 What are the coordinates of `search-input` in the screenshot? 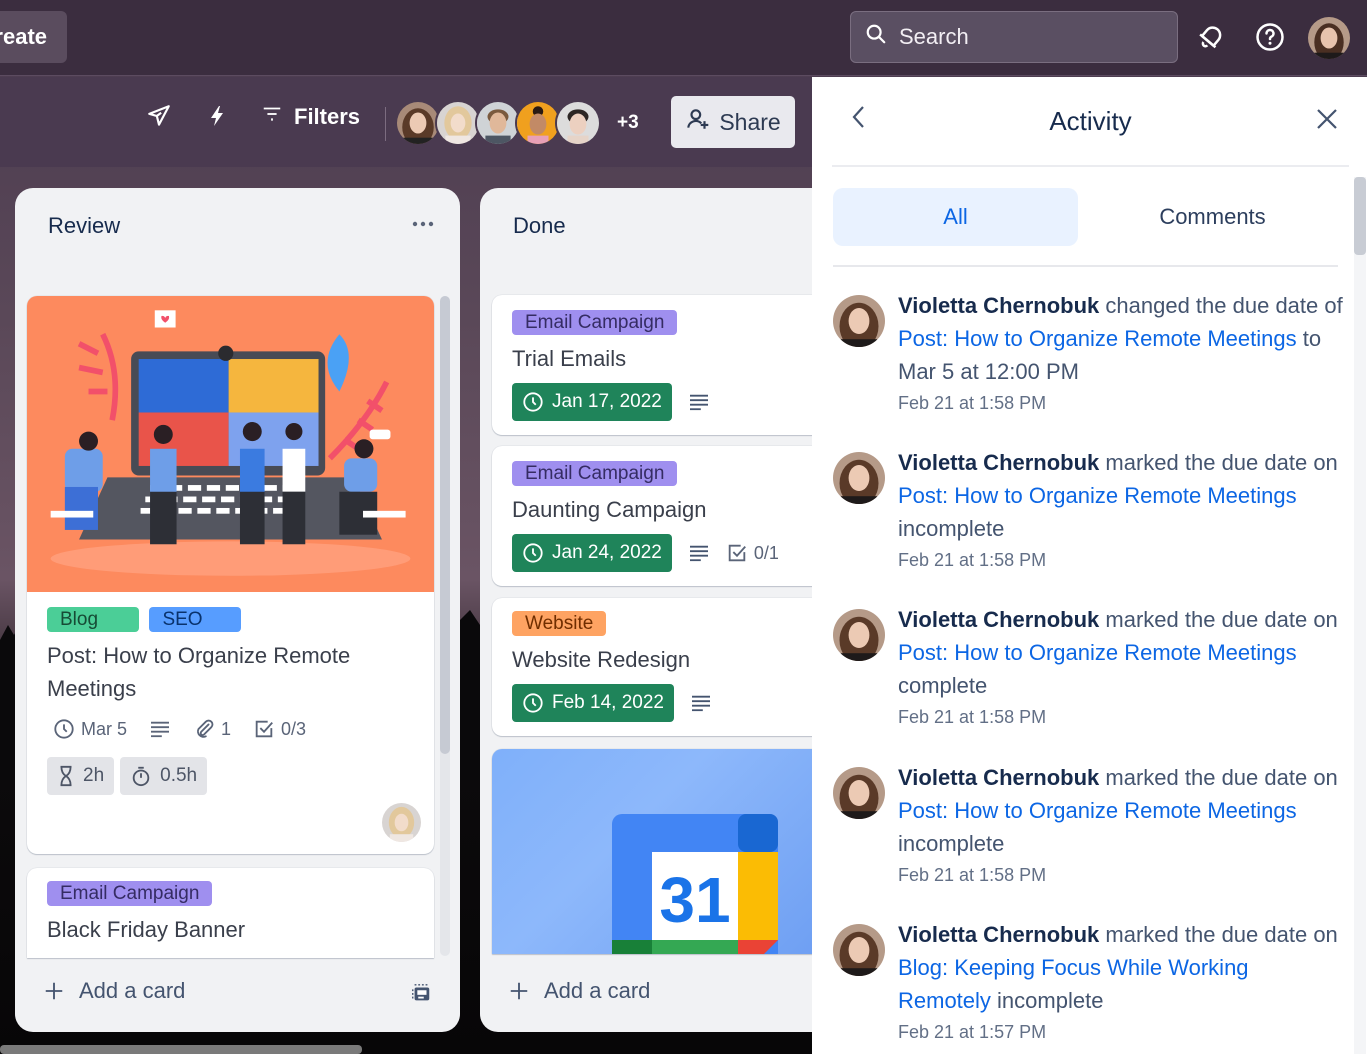 It's located at (1029, 37).